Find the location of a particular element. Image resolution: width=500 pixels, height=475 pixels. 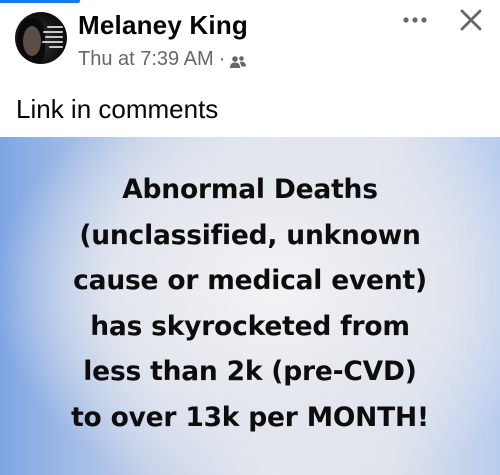

post-timestamp: Thu at 7:39 AM is located at coordinates (146, 59).